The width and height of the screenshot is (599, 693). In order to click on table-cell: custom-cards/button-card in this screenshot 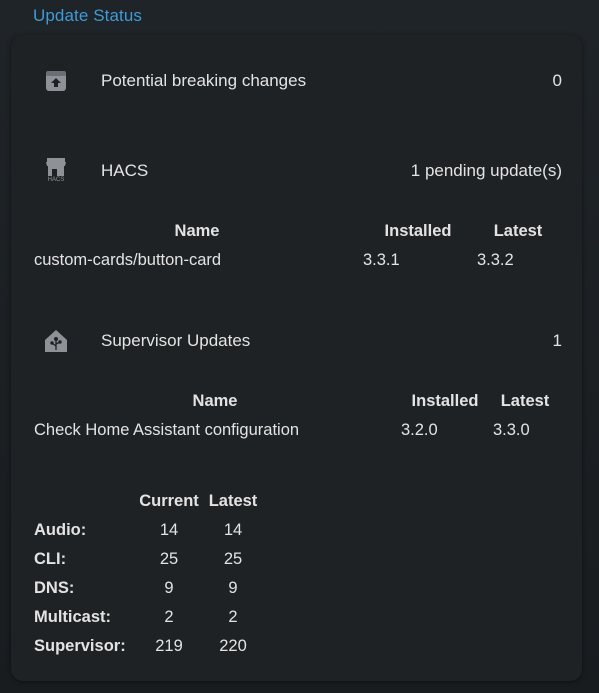, I will do `click(128, 260)`.